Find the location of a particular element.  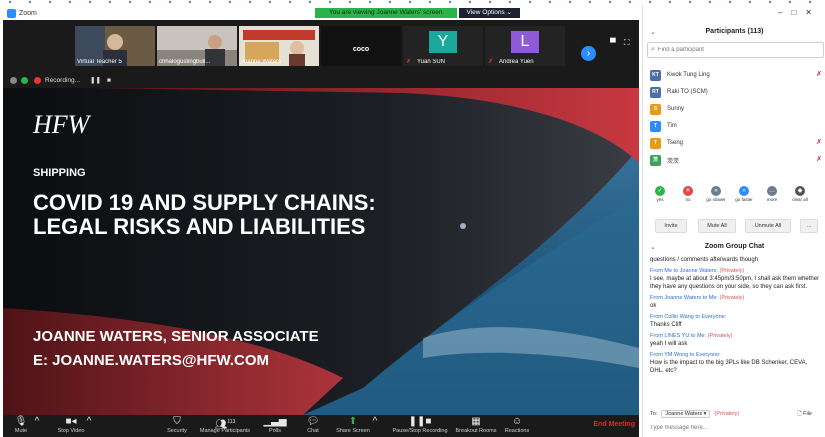

breakout-rooms-button: ▦ Breakout Rooms is located at coordinates (476, 425).